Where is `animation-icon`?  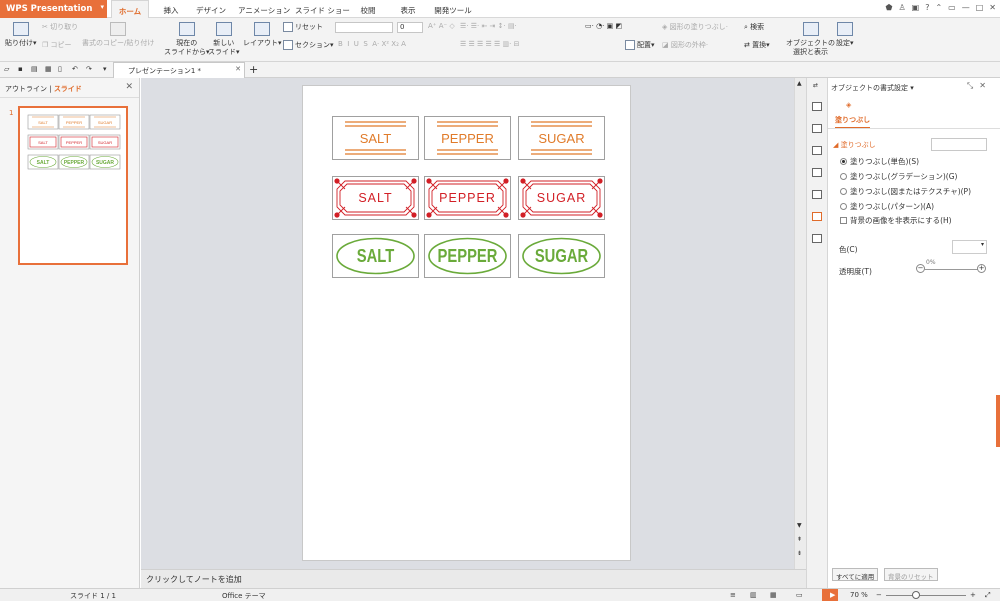
animation-icon is located at coordinates (817, 172).